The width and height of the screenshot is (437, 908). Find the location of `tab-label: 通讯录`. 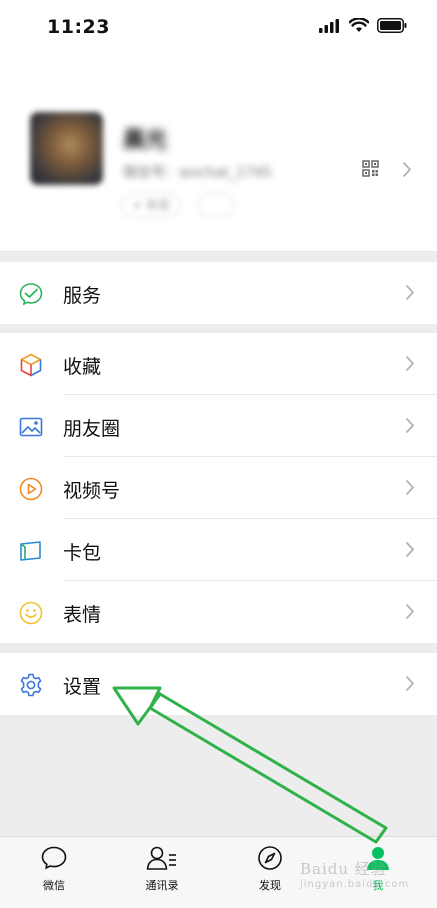

tab-label: 通讯录 is located at coordinates (162, 885).